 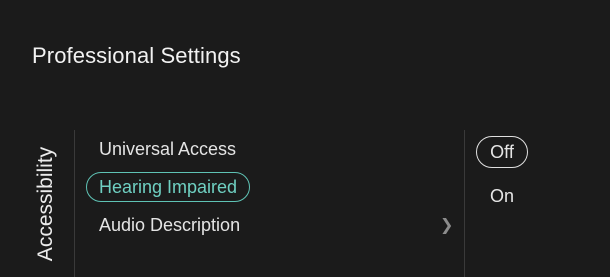 I want to click on option-label: On, so click(x=501, y=195).